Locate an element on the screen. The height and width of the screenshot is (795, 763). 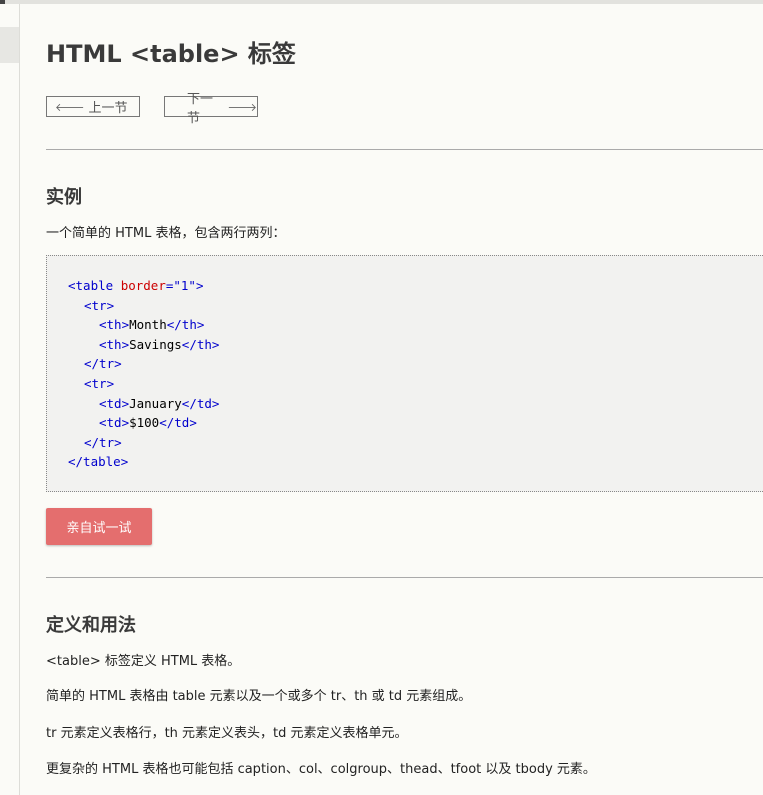
prev-section-label: 上一节 is located at coordinates (108, 108).